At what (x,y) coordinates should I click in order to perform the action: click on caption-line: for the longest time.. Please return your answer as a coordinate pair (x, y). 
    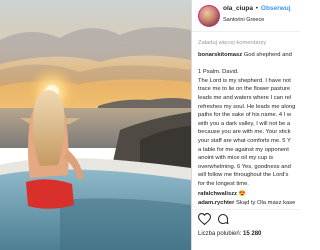
    Looking at the image, I should click on (223, 183).